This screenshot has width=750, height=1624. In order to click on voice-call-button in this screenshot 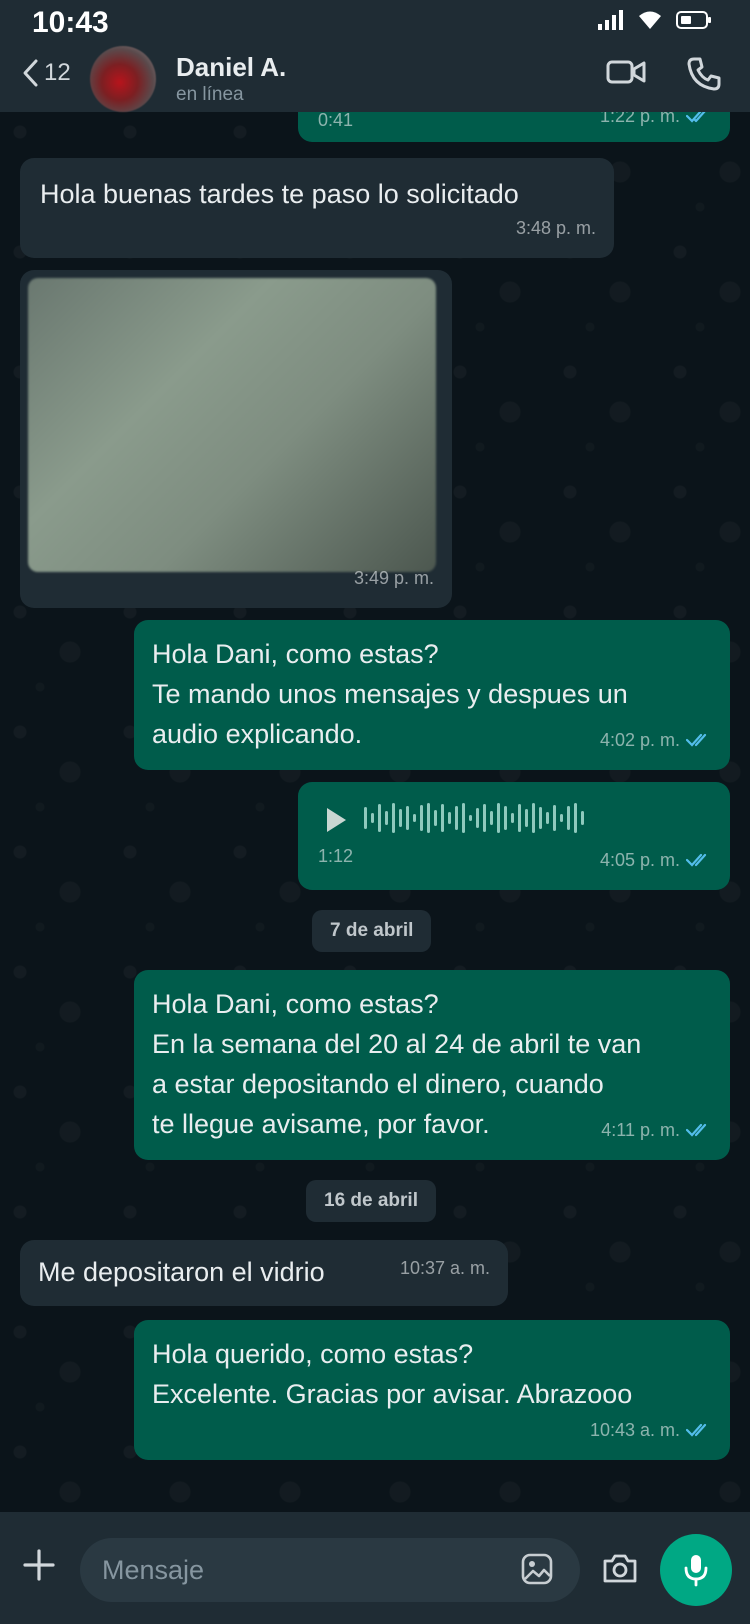, I will do `click(704, 76)`.